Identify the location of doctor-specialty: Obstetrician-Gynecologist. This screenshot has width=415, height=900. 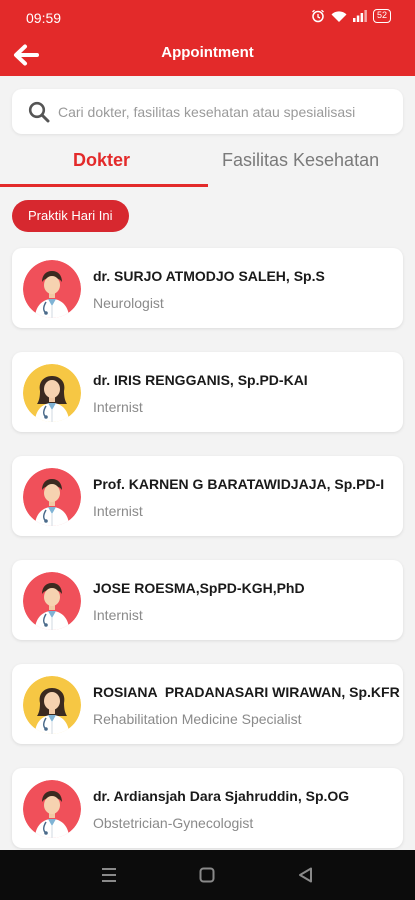
(173, 823).